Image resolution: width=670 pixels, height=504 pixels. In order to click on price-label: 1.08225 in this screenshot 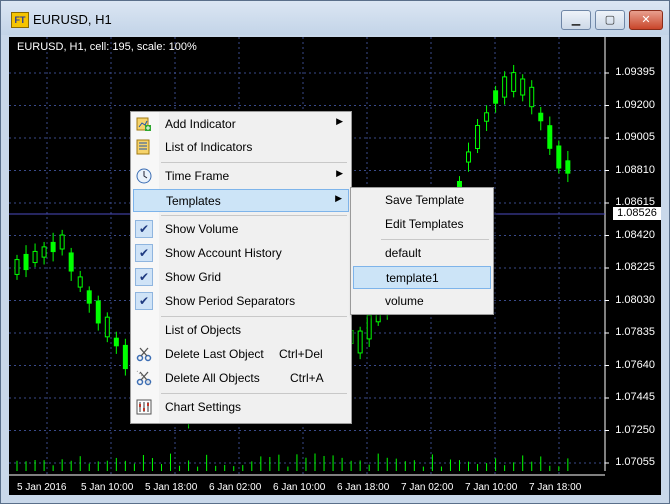, I will do `click(635, 267)`.